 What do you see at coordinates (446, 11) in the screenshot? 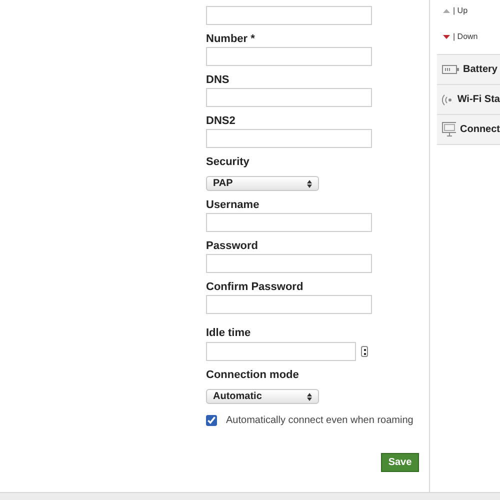
I see `up-triangle-icon` at bounding box center [446, 11].